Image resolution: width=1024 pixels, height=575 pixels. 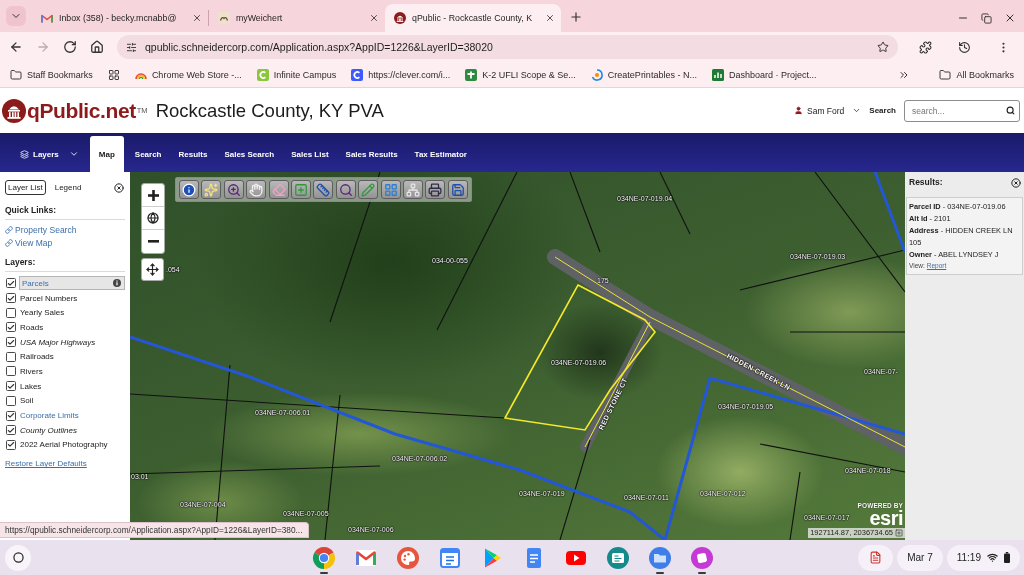 I want to click on bookmark: Infinite Campus, so click(x=296, y=74).